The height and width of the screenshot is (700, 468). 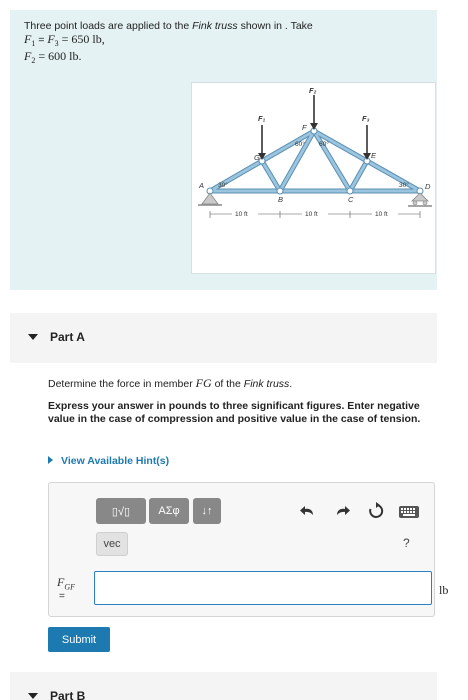 What do you see at coordinates (311, 214) in the screenshot?
I see `dim-label-2: 10 ft` at bounding box center [311, 214].